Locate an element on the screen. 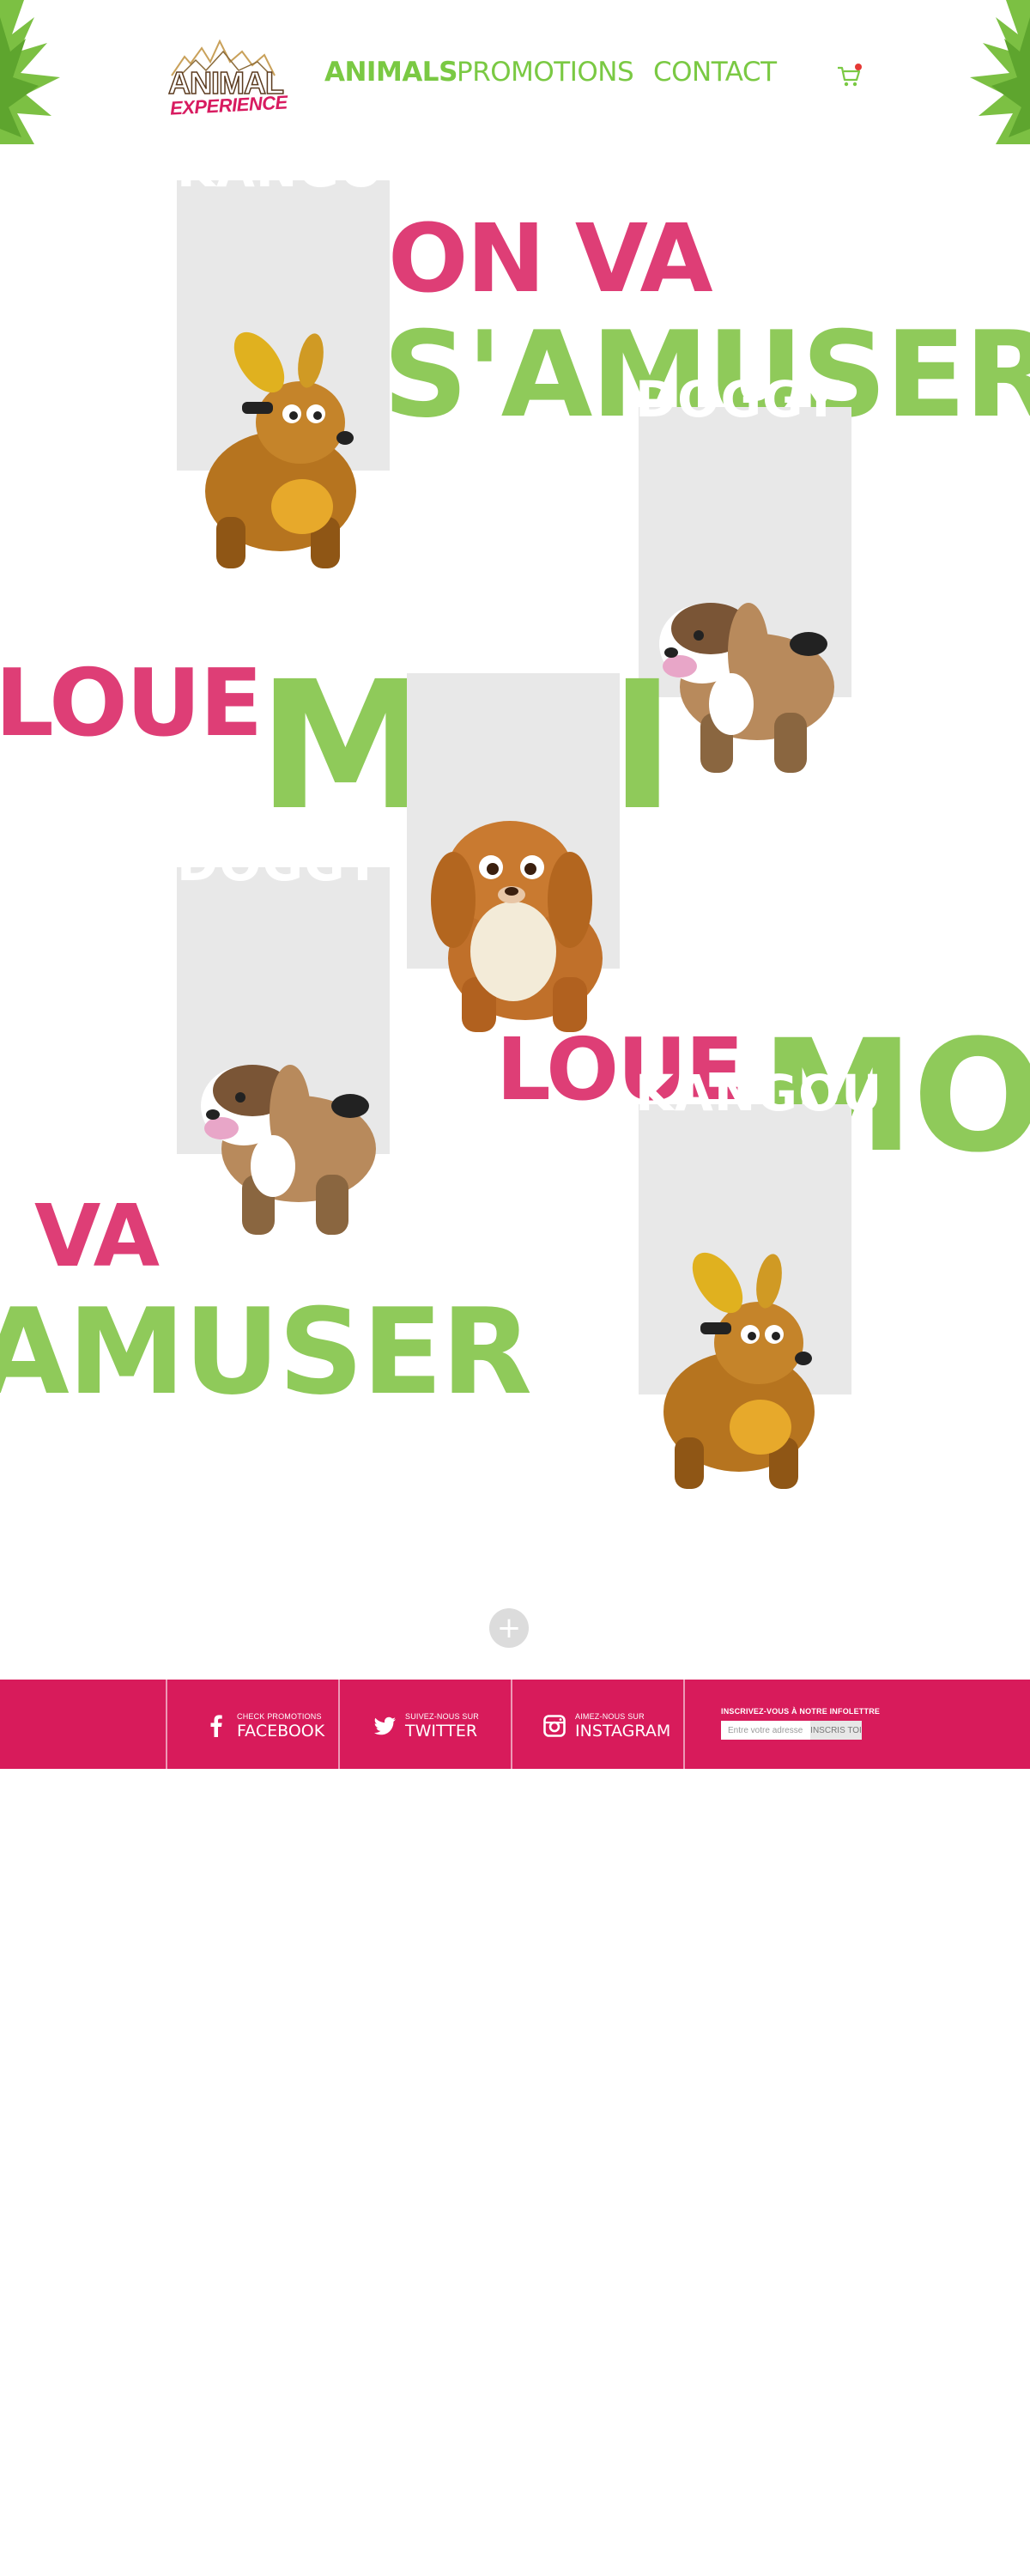  grass-decoration-right is located at coordinates (1000, 72).